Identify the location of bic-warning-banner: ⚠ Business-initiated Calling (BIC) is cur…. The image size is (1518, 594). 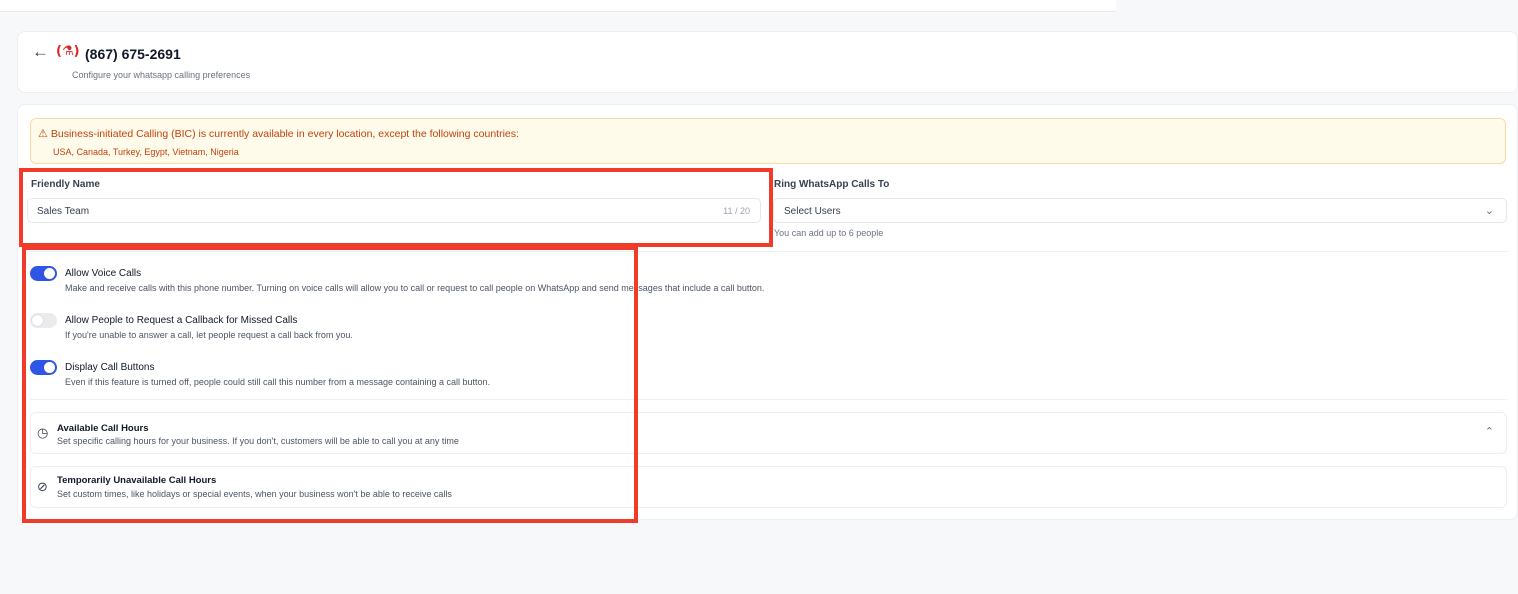
(768, 141).